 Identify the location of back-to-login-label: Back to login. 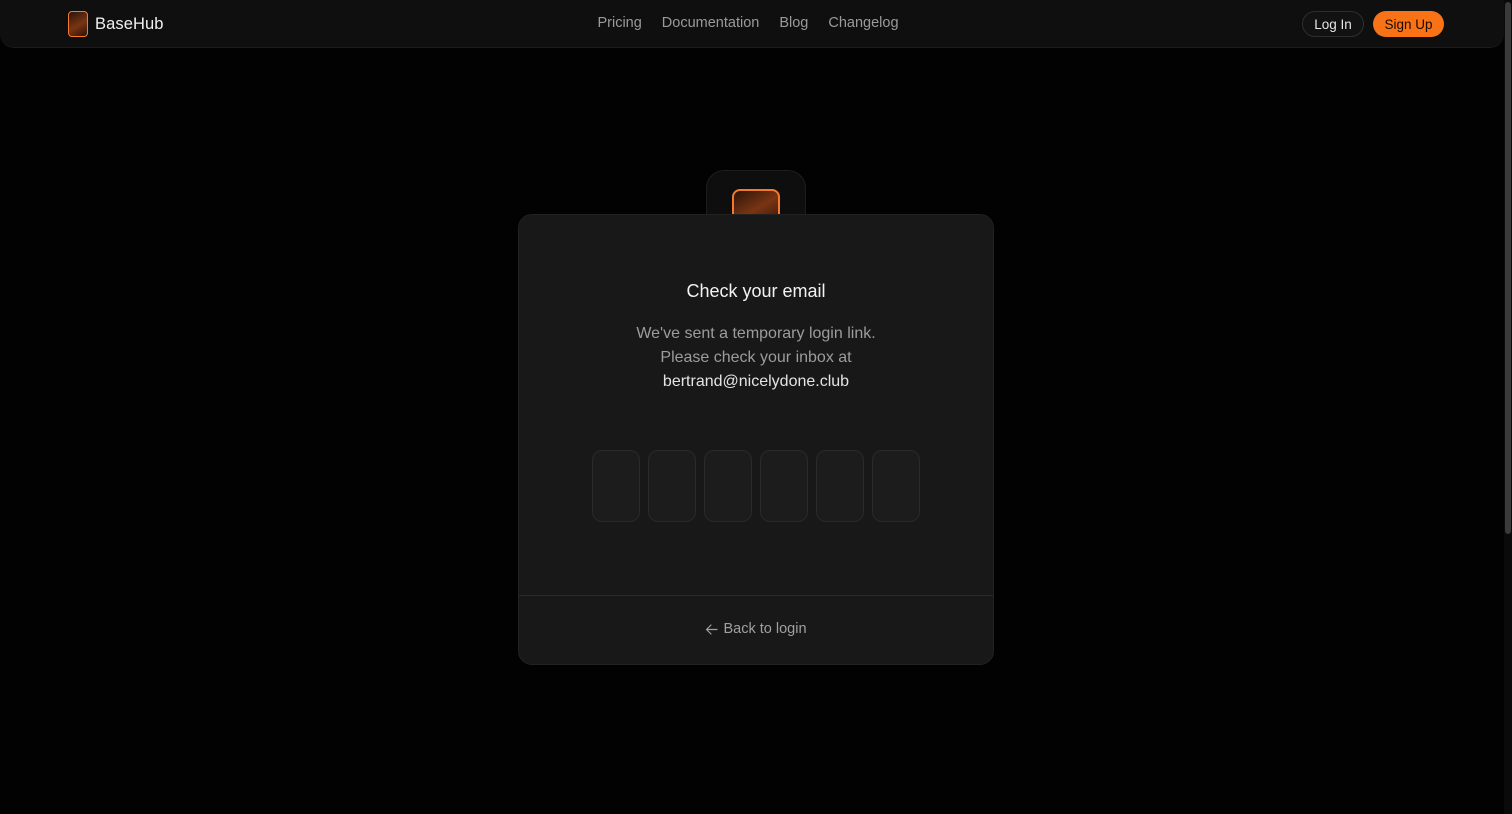
(765, 629).